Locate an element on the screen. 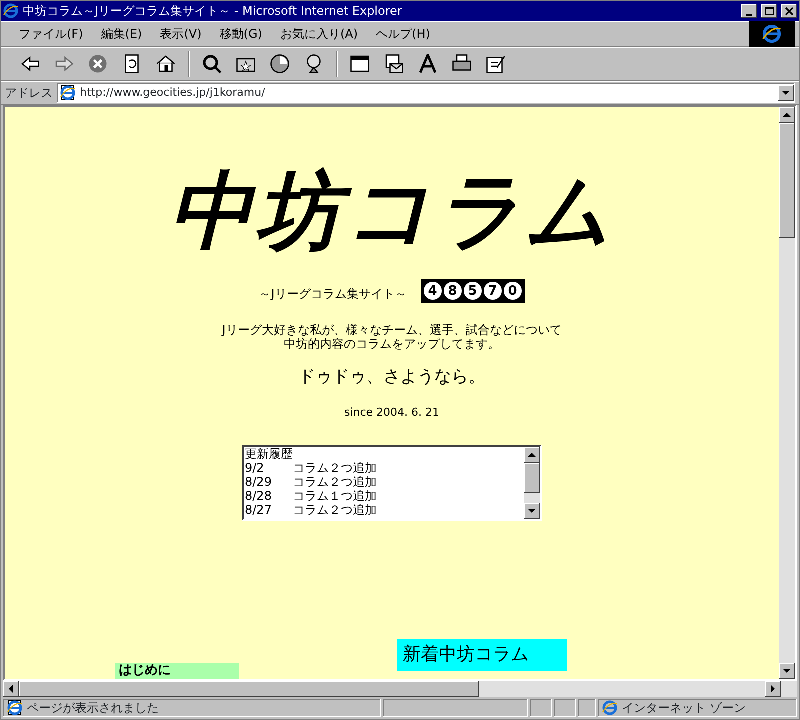 This screenshot has height=720, width=800. home-icon is located at coordinates (166, 64).